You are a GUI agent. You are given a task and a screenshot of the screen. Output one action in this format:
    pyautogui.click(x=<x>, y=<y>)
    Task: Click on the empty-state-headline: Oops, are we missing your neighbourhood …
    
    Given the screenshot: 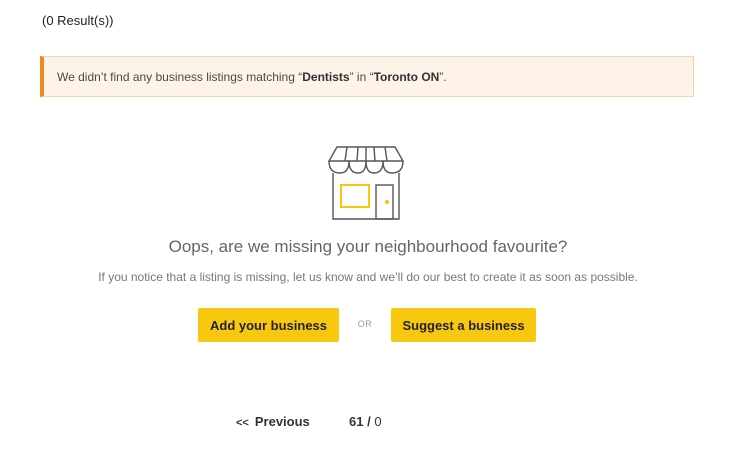 What is the action you would take?
    pyautogui.click(x=368, y=246)
    